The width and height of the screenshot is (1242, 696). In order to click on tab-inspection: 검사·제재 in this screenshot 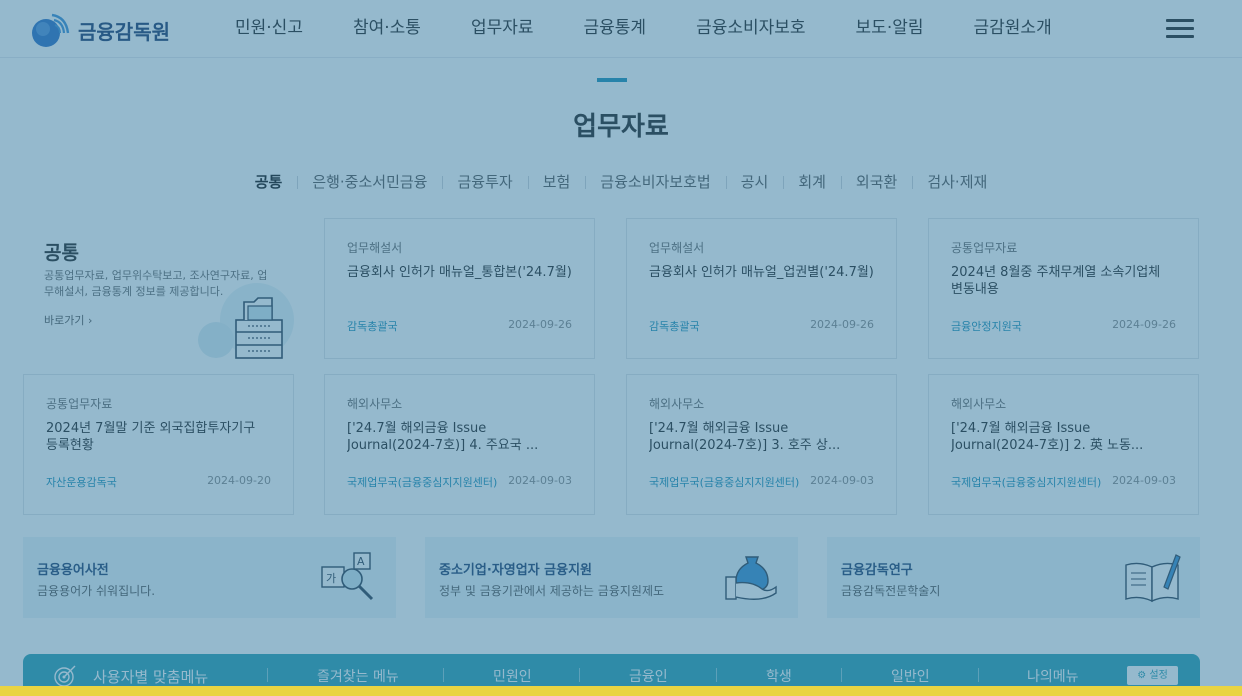, I will do `click(957, 182)`.